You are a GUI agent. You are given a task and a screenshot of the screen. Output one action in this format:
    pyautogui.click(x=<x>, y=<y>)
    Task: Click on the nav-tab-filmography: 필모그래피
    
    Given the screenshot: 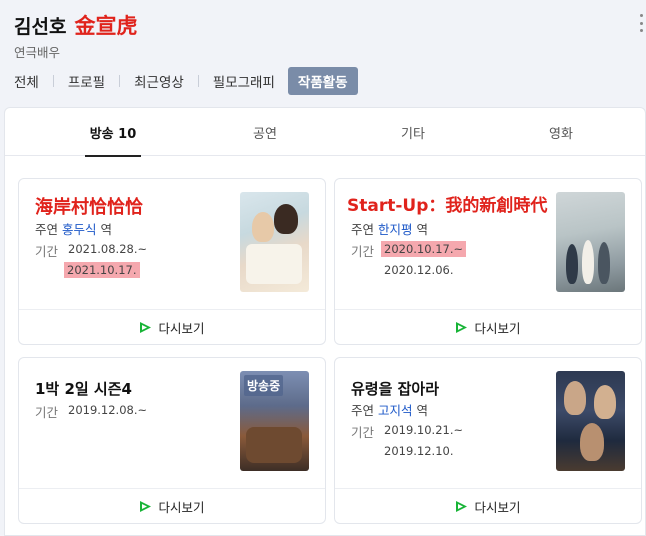 What is the action you would take?
    pyautogui.click(x=244, y=81)
    